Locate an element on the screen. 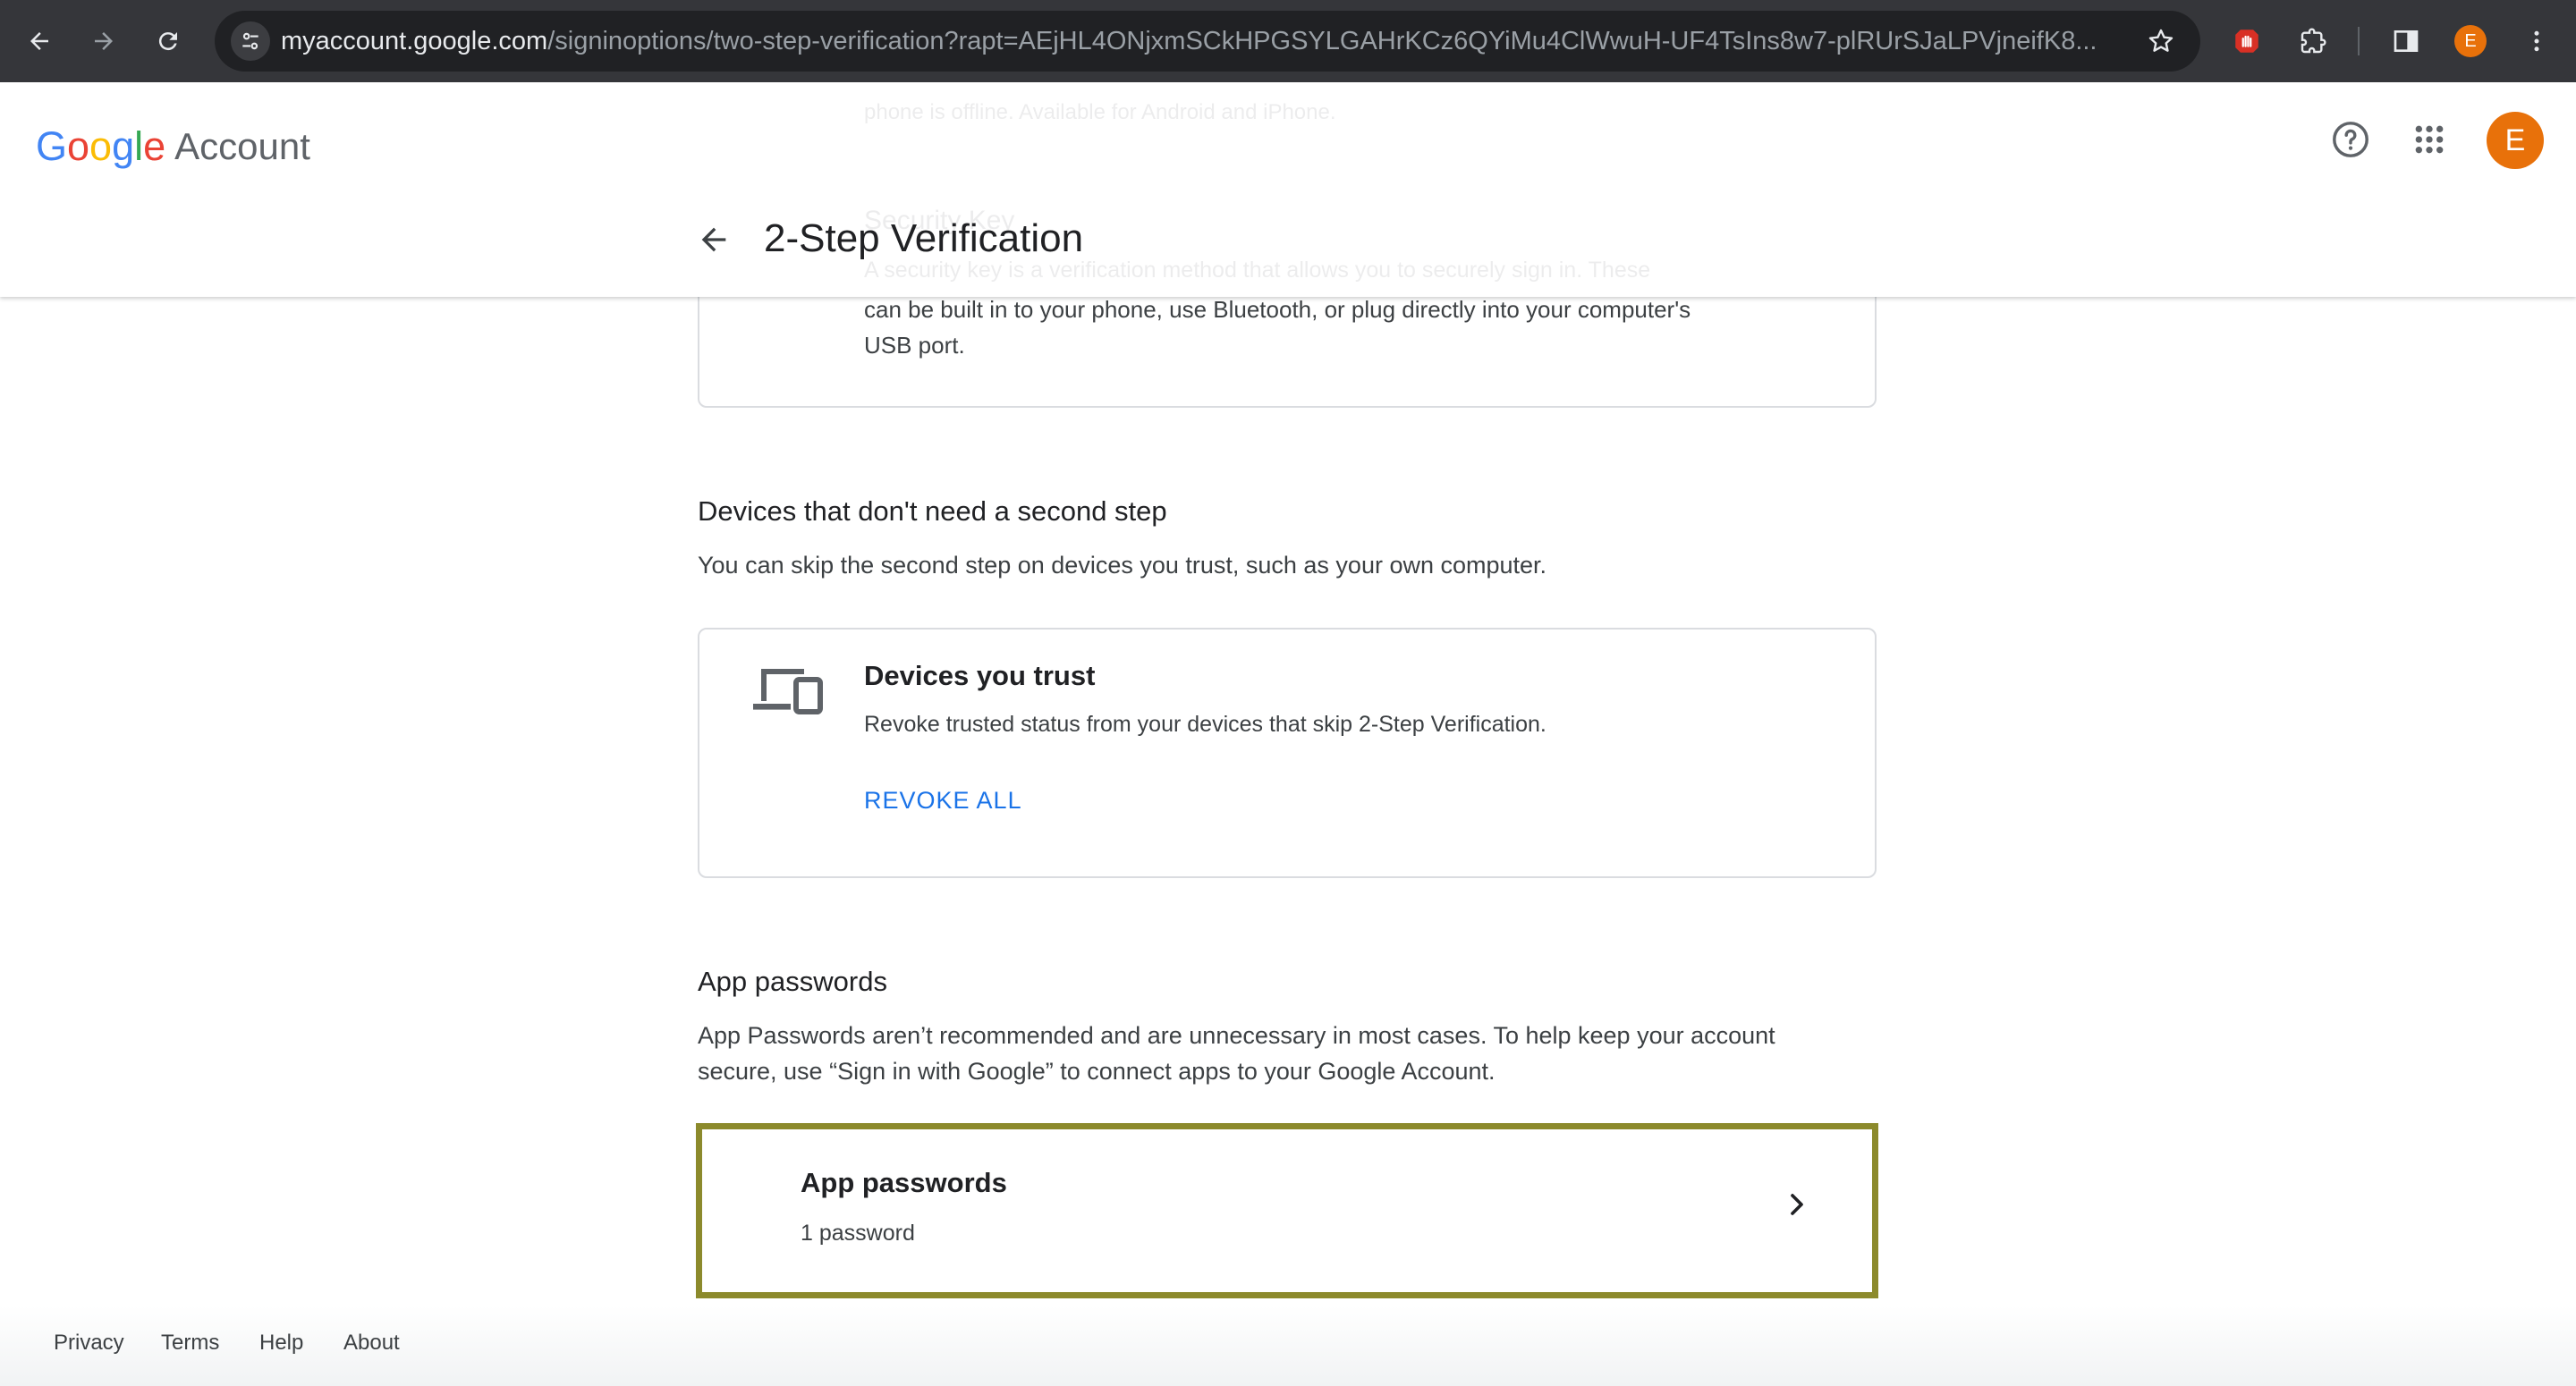  footer-terms-link: Terms is located at coordinates (190, 1343).